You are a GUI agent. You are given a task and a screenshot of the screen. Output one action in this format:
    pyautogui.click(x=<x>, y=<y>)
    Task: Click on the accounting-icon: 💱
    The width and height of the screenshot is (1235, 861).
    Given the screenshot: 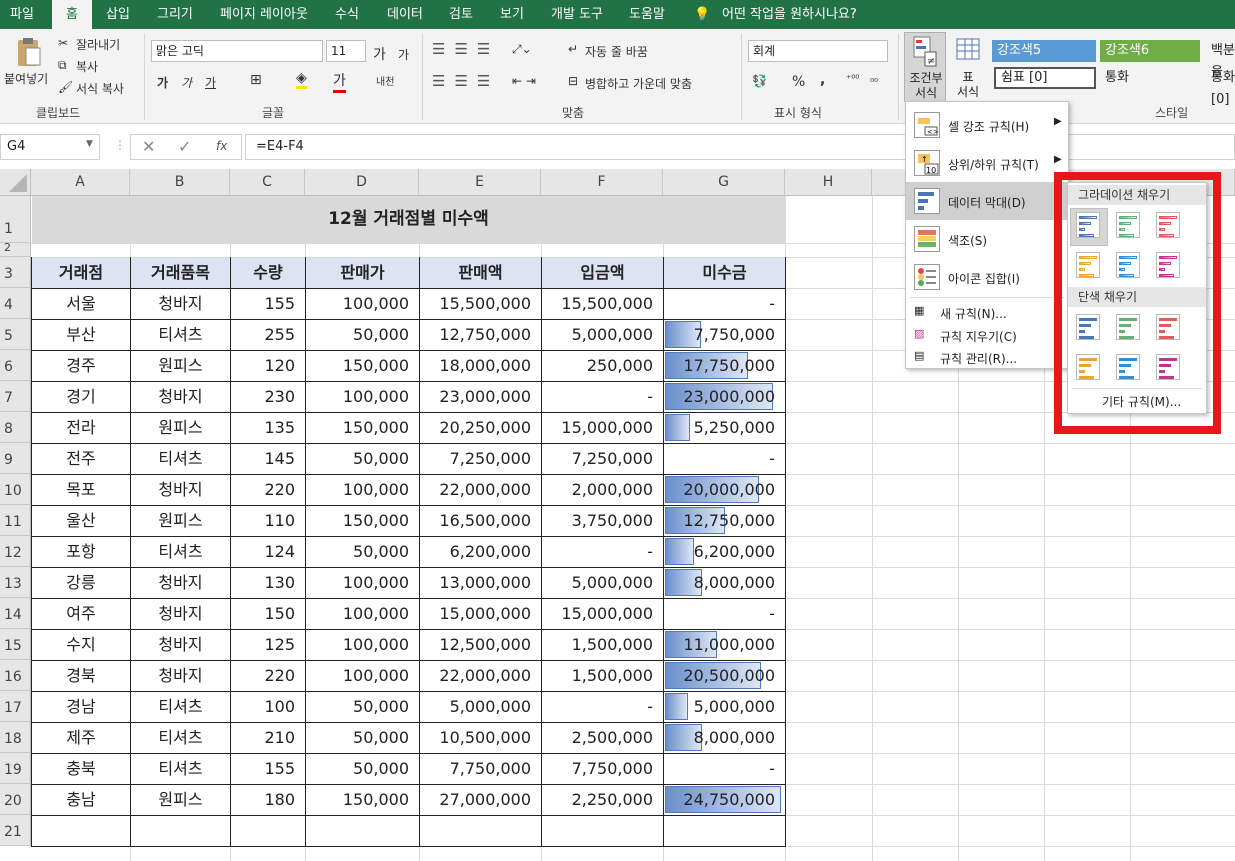 What is the action you would take?
    pyautogui.click(x=759, y=81)
    